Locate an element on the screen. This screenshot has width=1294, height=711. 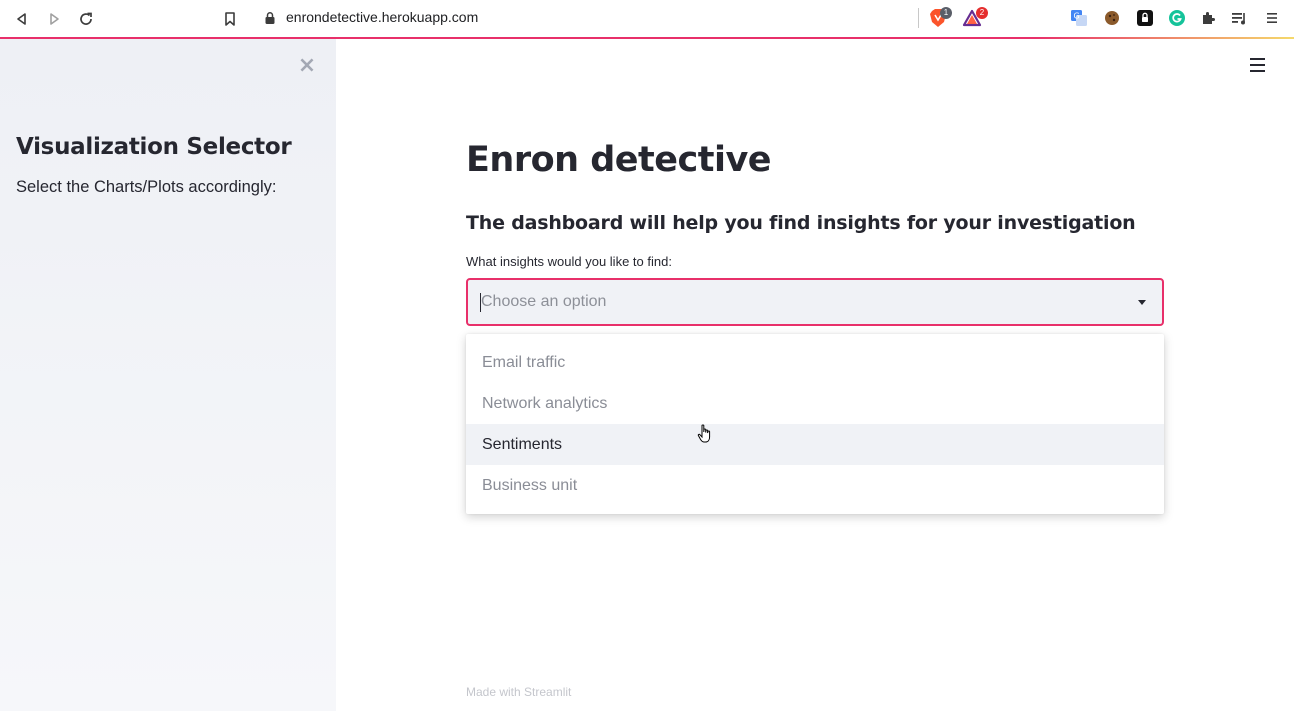
app-menu-button is located at coordinates (1258, 66).